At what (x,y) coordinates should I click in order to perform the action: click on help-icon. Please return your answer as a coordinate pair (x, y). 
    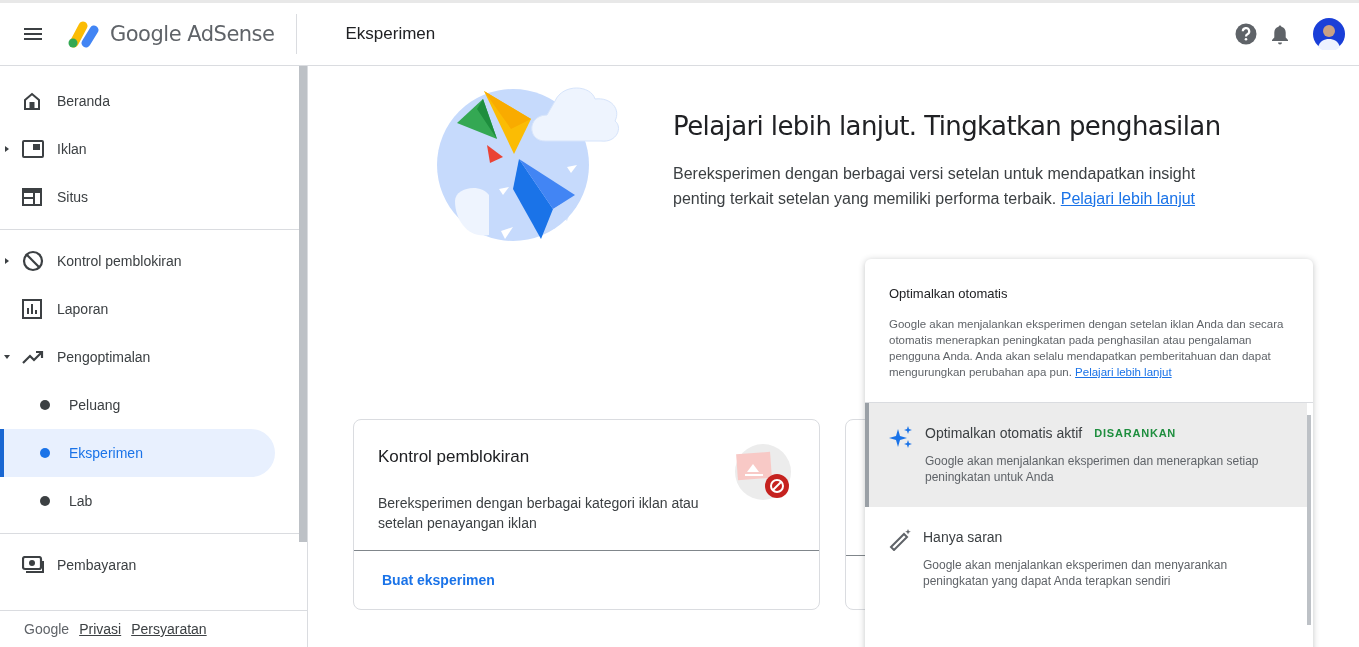
    Looking at the image, I should click on (1246, 34).